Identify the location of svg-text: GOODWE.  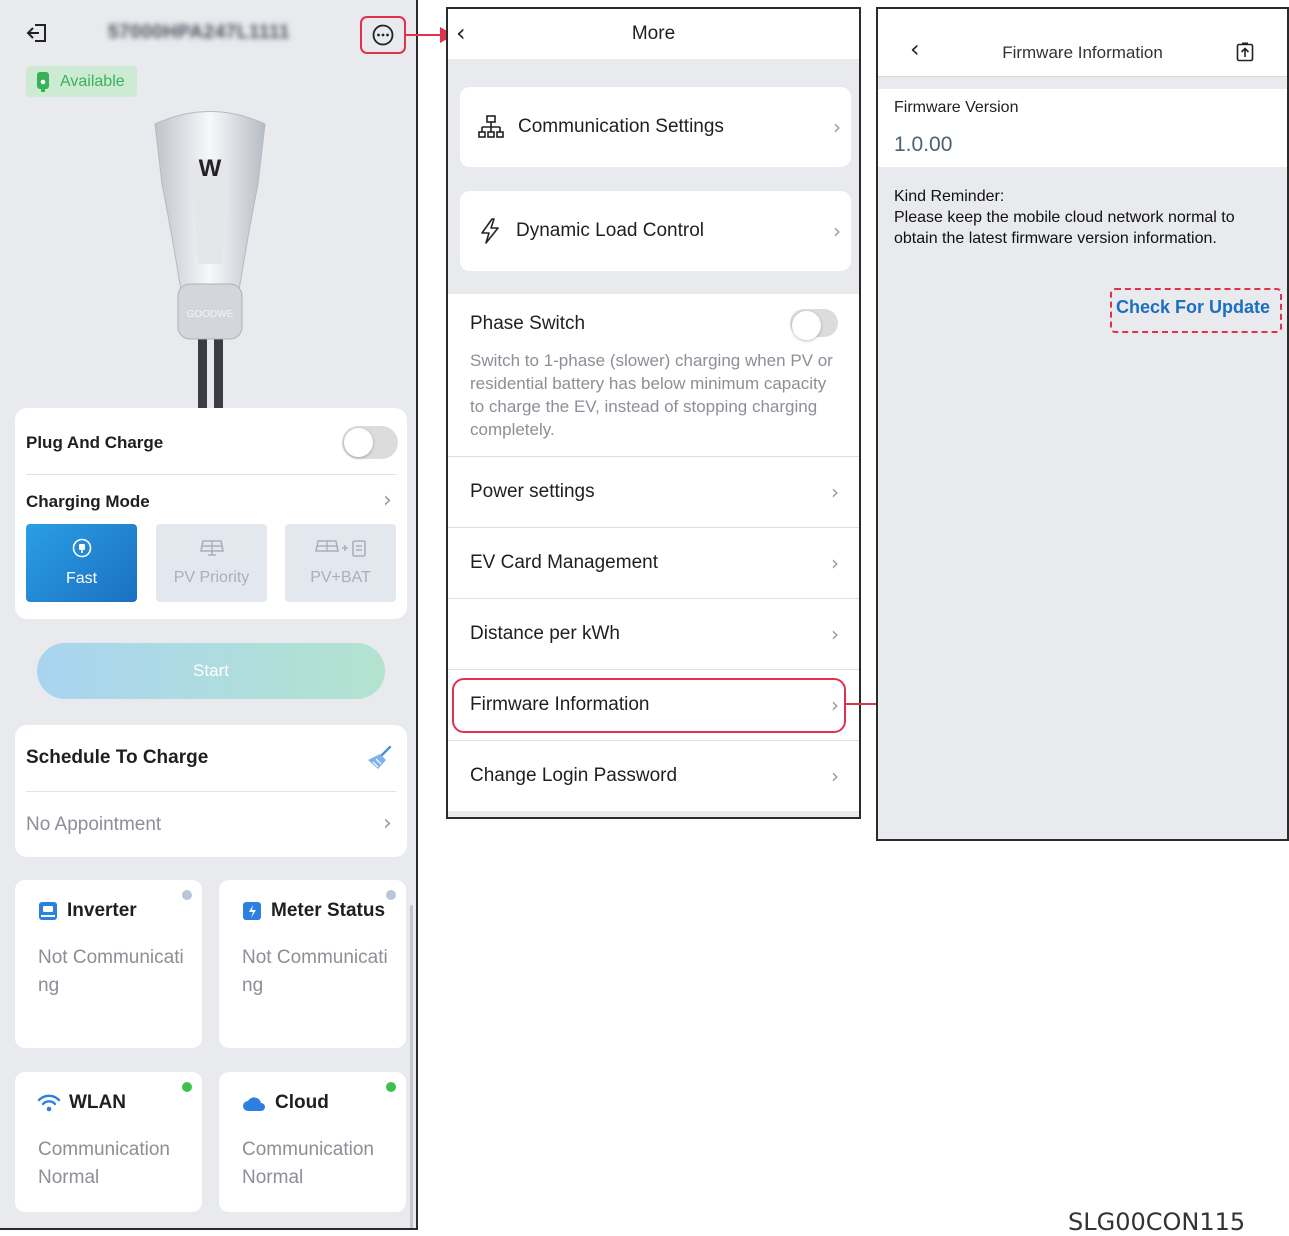
(210, 314).